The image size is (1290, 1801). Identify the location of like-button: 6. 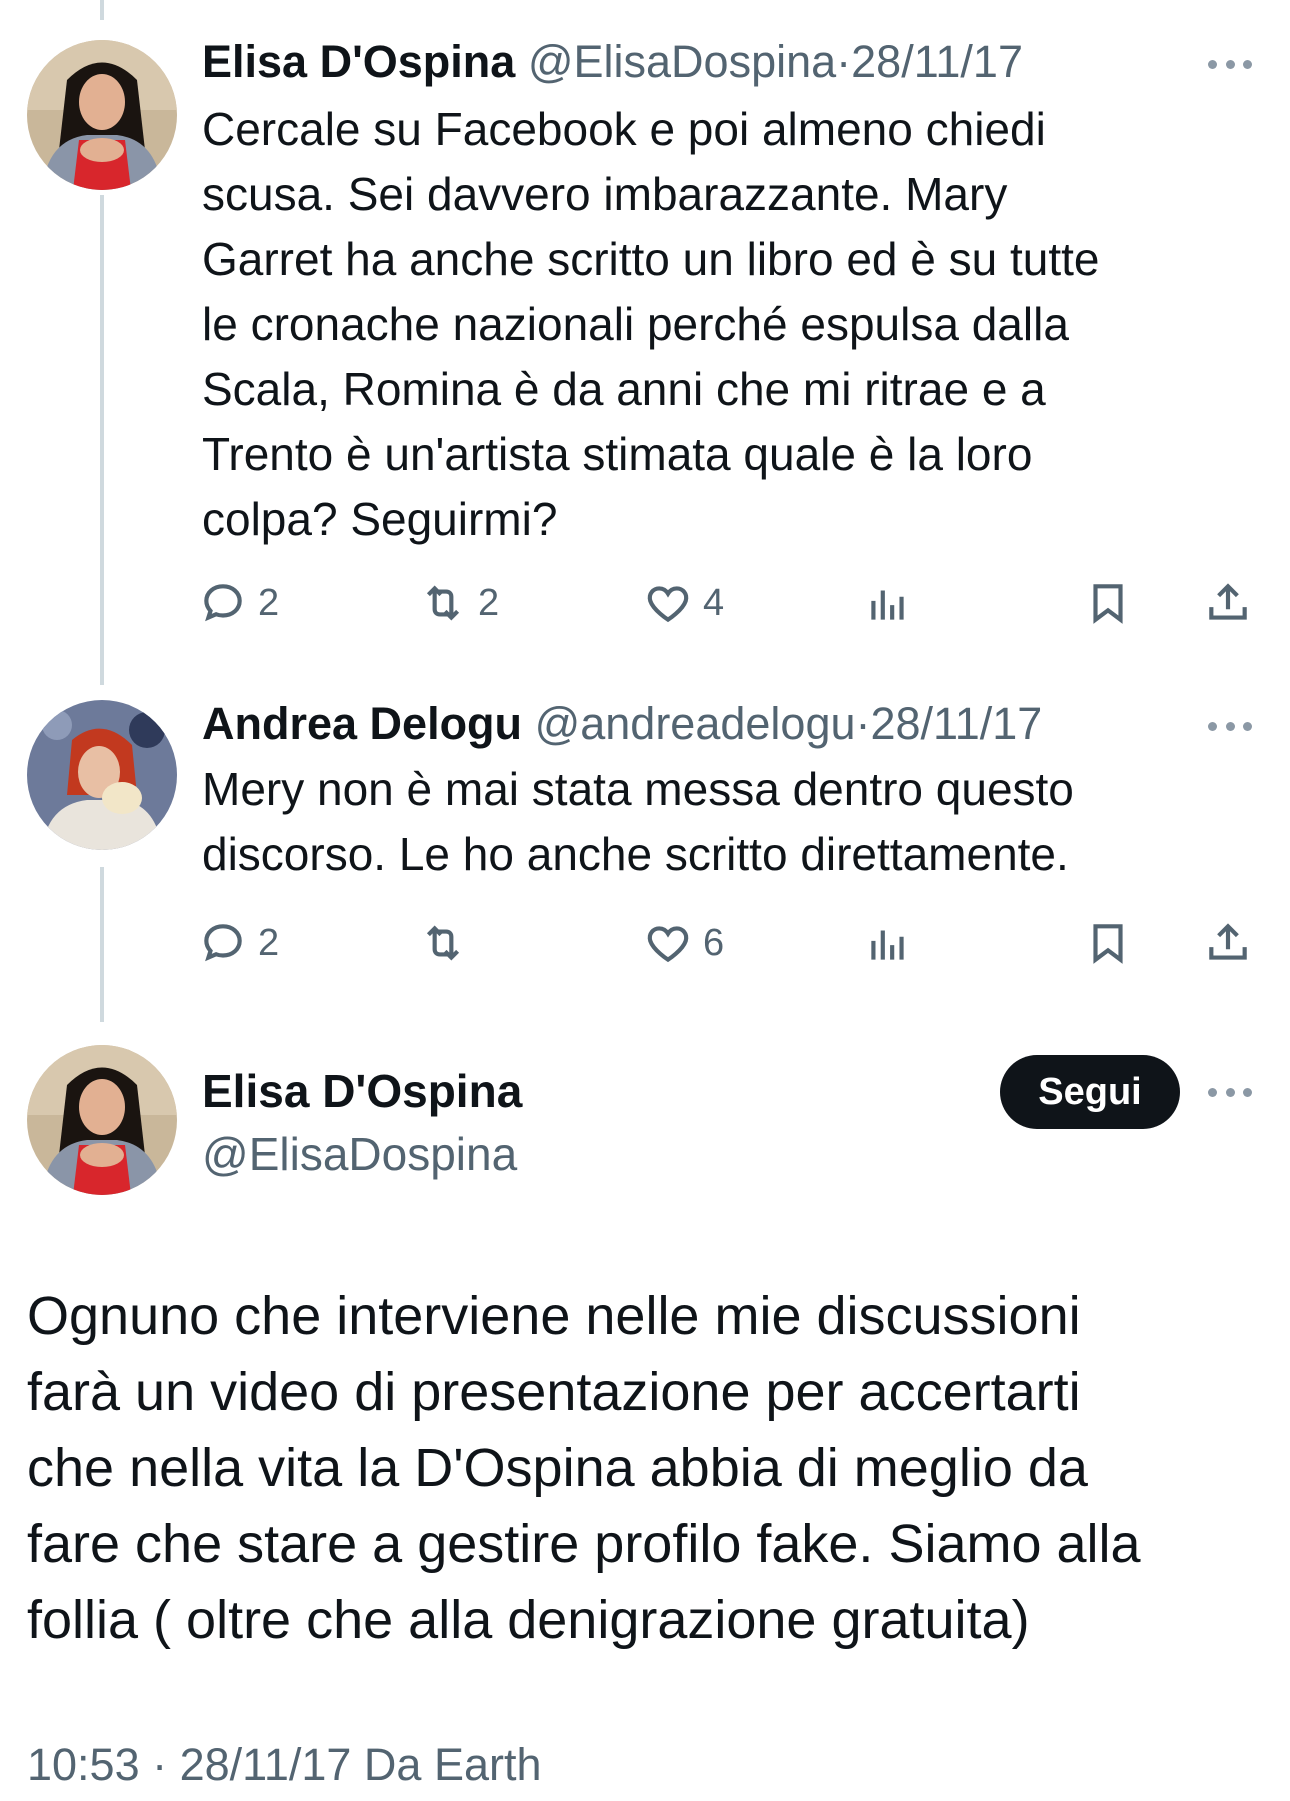
(683, 943).